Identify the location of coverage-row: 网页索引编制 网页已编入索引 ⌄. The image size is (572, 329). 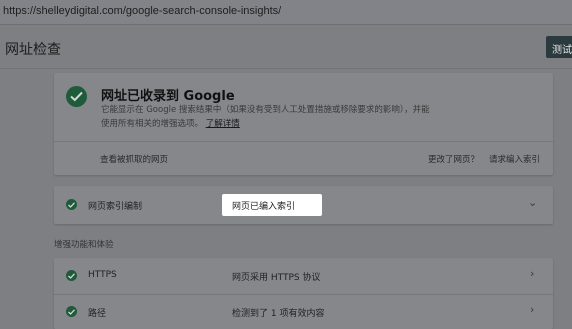
(303, 205).